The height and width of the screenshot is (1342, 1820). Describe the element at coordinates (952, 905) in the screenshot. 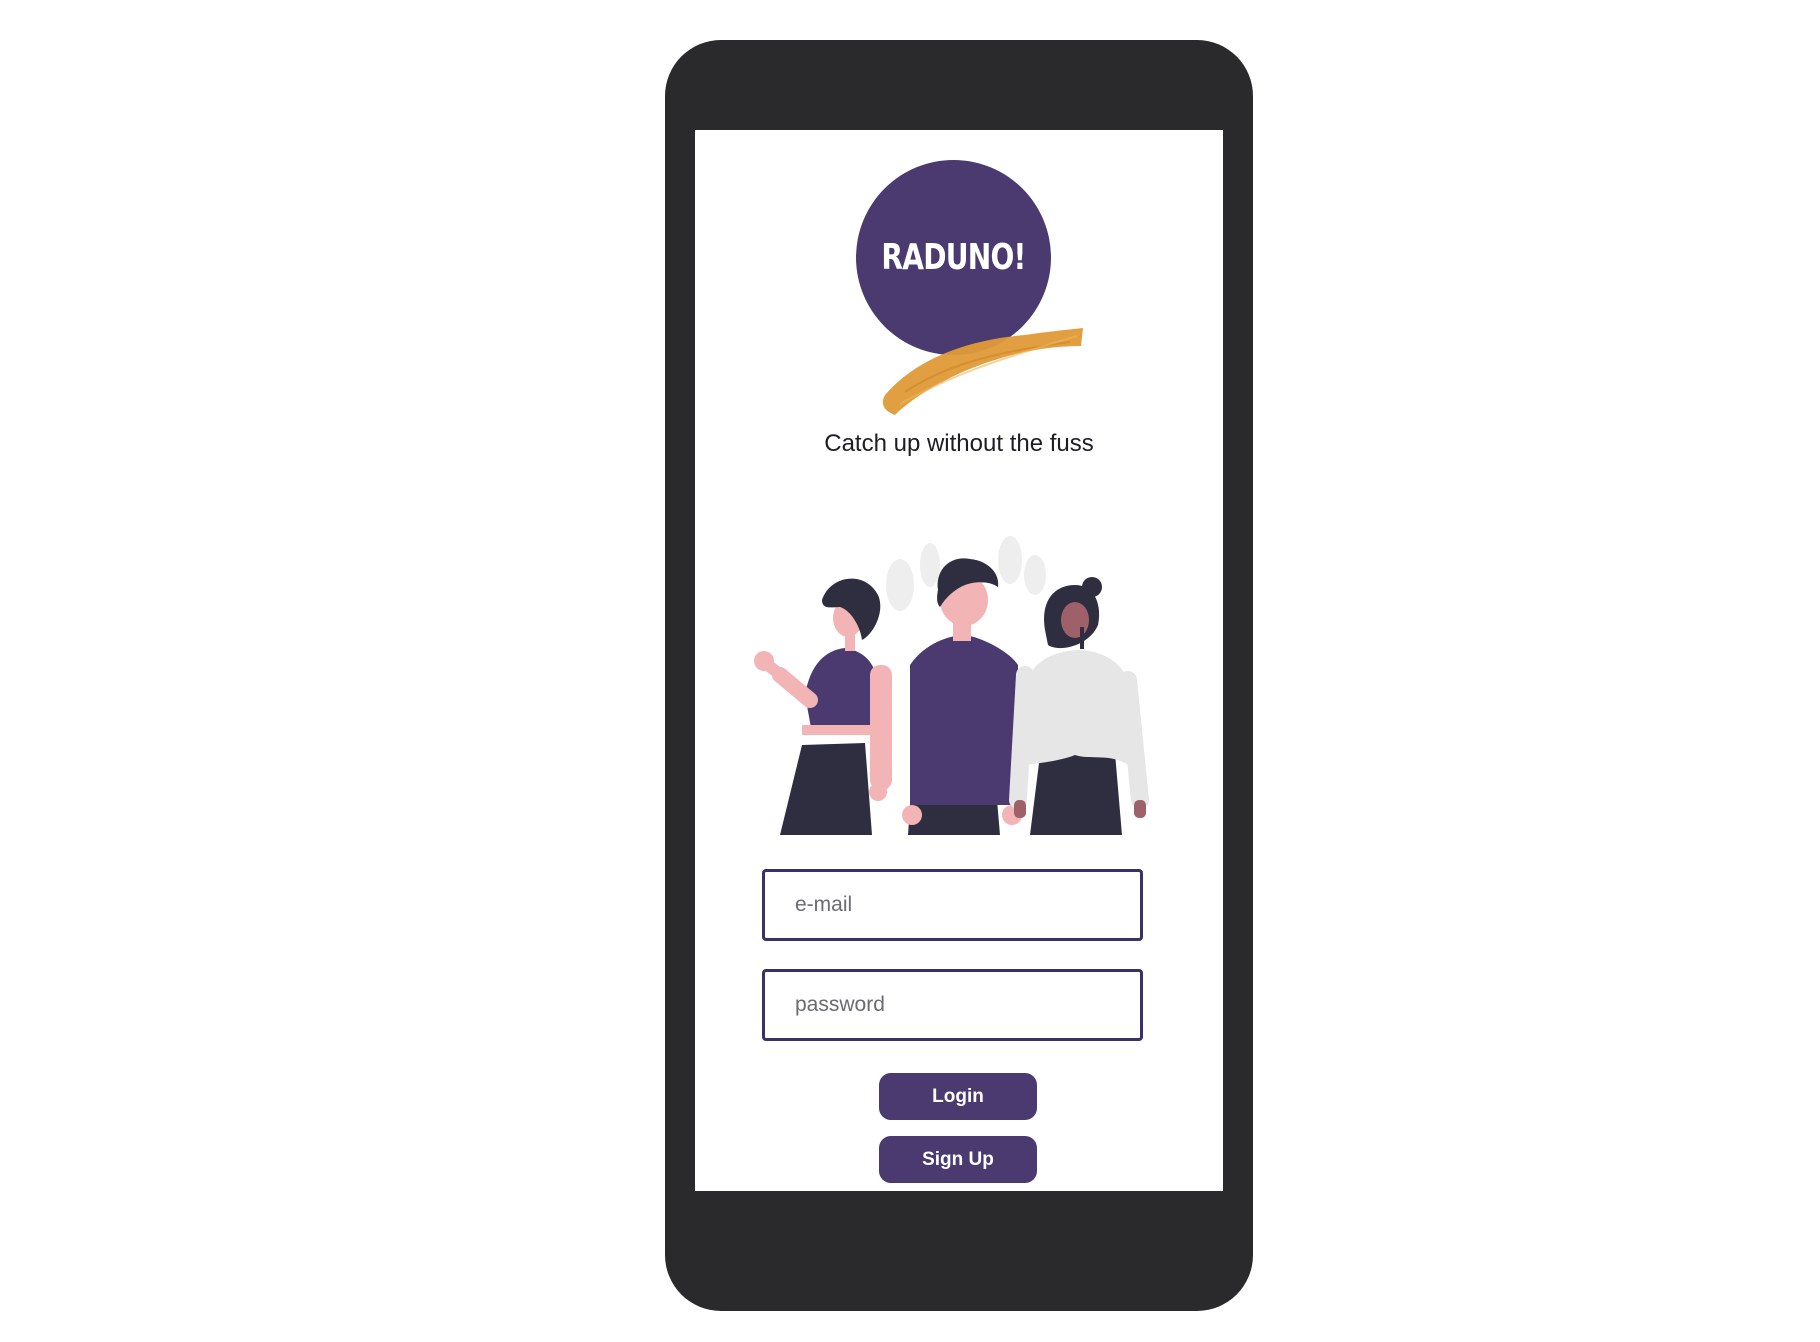

I see `email-field` at that location.